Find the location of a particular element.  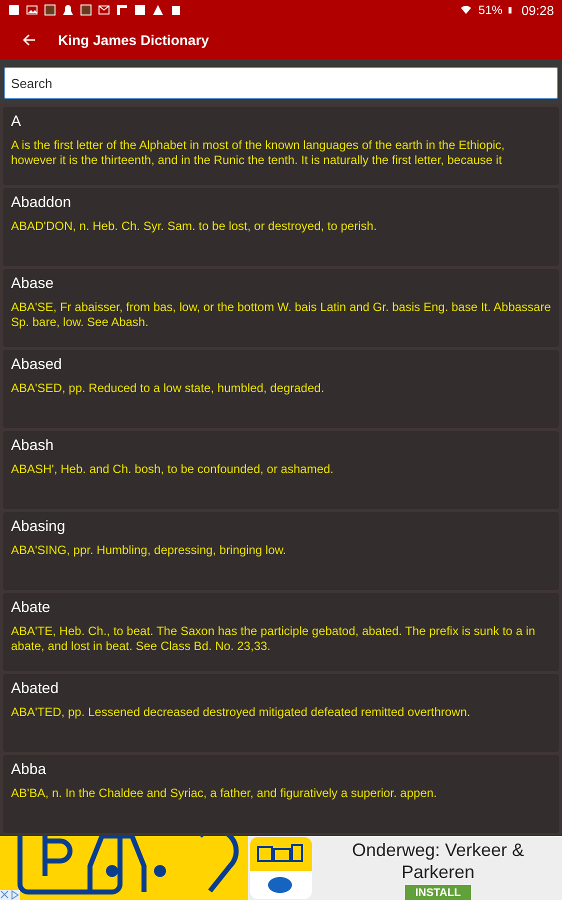

entry-card: Abased ABA'SED, pp. Reduced to a low state, humbled, degraded. is located at coordinates (281, 389).